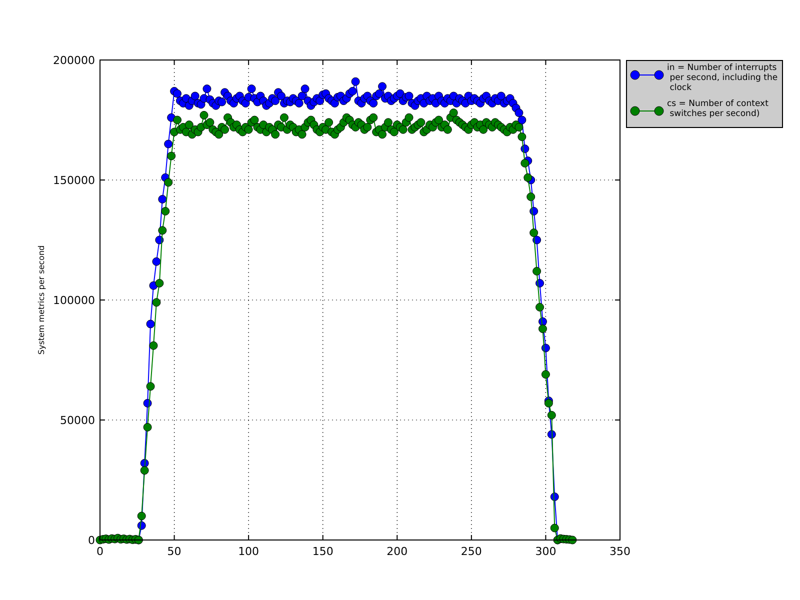 The height and width of the screenshot is (600, 800). I want to click on y-axis-label: System metrics per second, so click(41, 300).